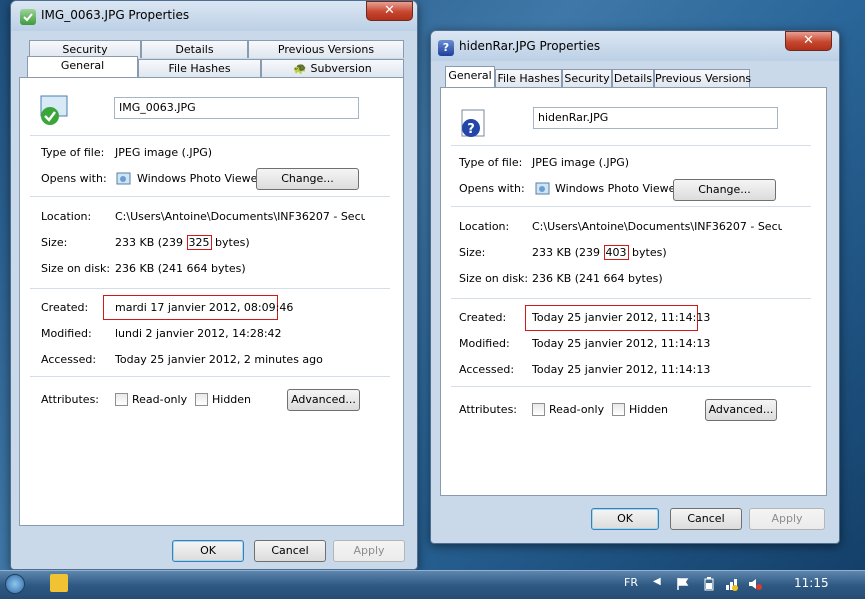  What do you see at coordinates (732, 584) in the screenshot?
I see `network-icon` at bounding box center [732, 584].